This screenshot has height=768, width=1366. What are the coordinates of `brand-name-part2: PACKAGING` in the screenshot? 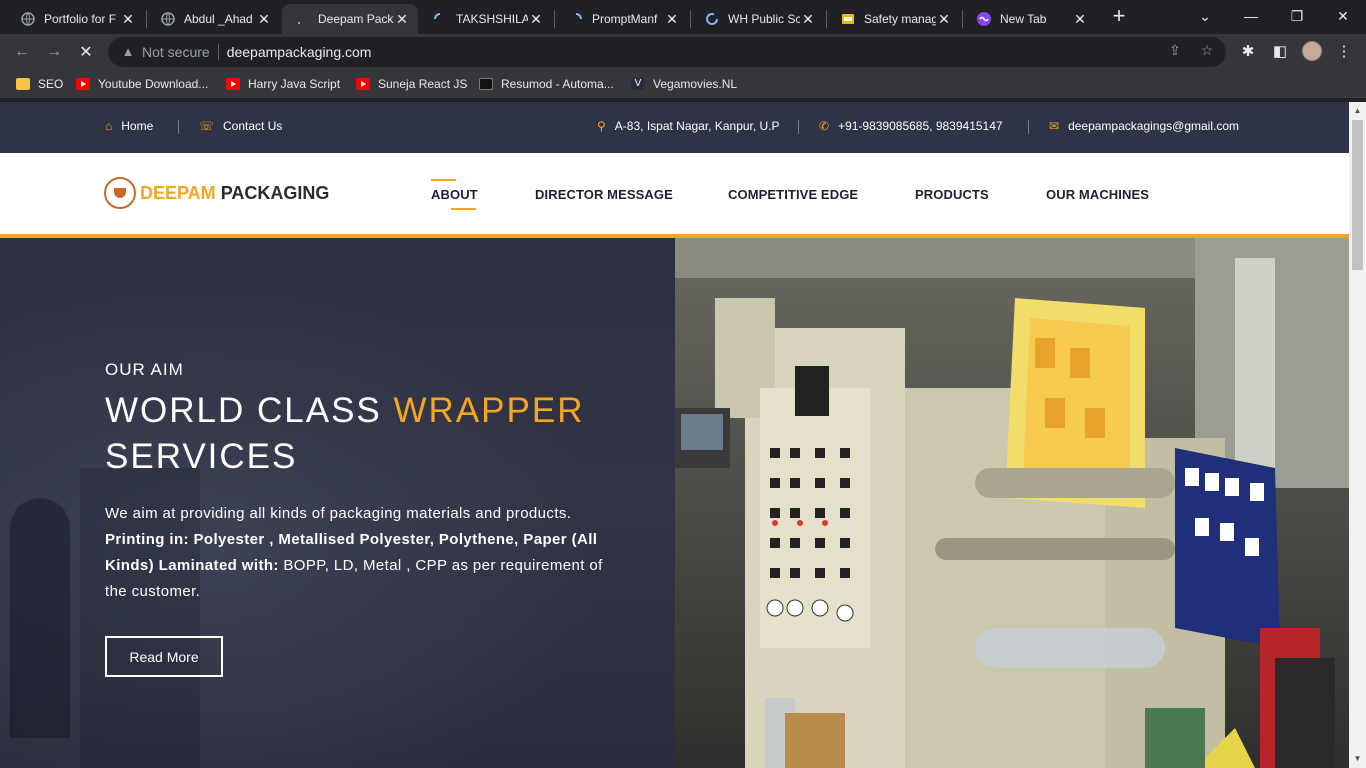 It's located at (275, 192).